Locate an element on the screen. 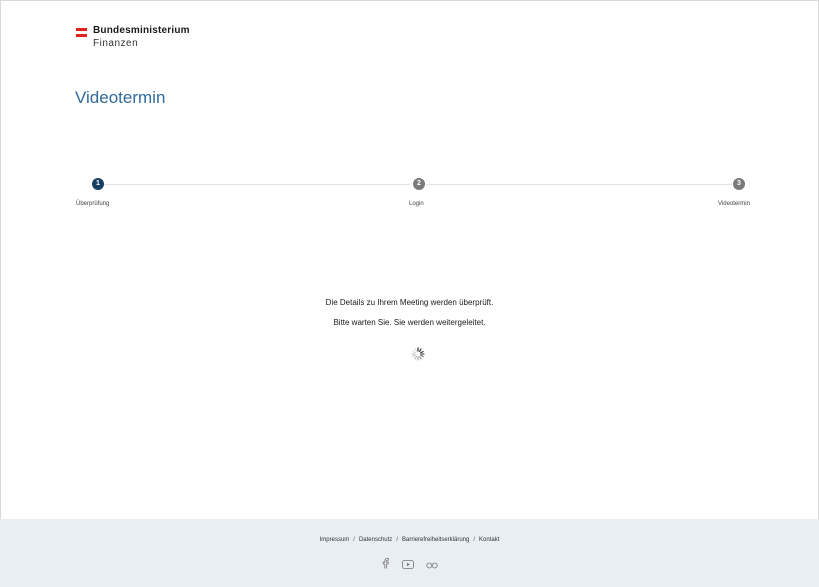 The image size is (819, 587). austrian-flag-icon is located at coordinates (81, 32).